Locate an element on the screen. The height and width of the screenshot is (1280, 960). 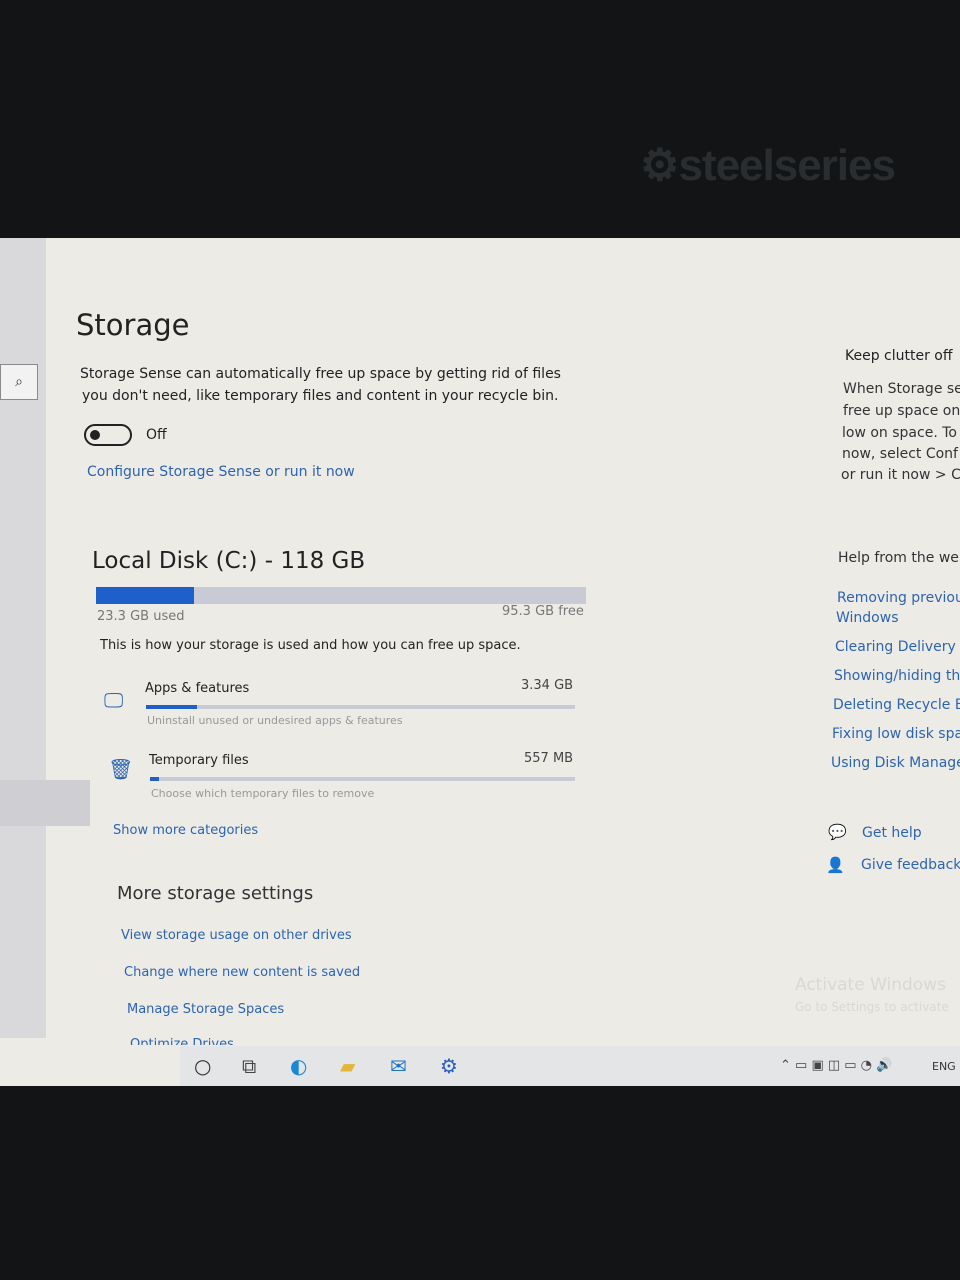
sidebar-selected-item is located at coordinates (45, 803).